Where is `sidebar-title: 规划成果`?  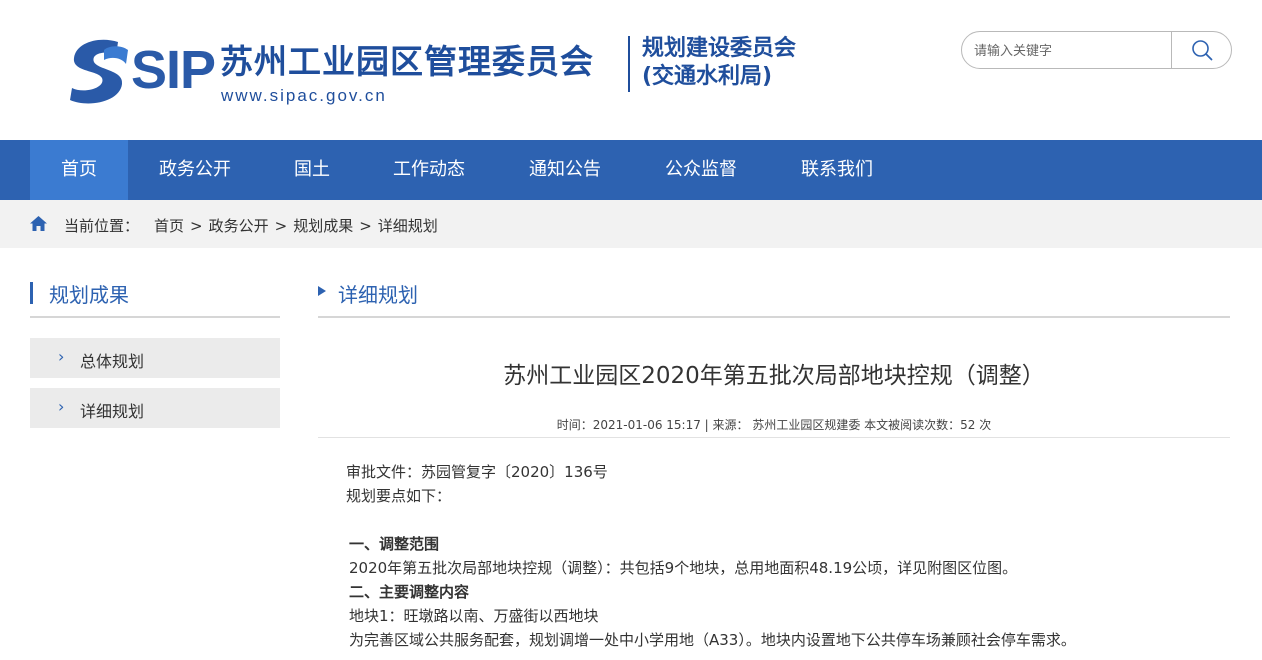 sidebar-title: 规划成果 is located at coordinates (155, 294).